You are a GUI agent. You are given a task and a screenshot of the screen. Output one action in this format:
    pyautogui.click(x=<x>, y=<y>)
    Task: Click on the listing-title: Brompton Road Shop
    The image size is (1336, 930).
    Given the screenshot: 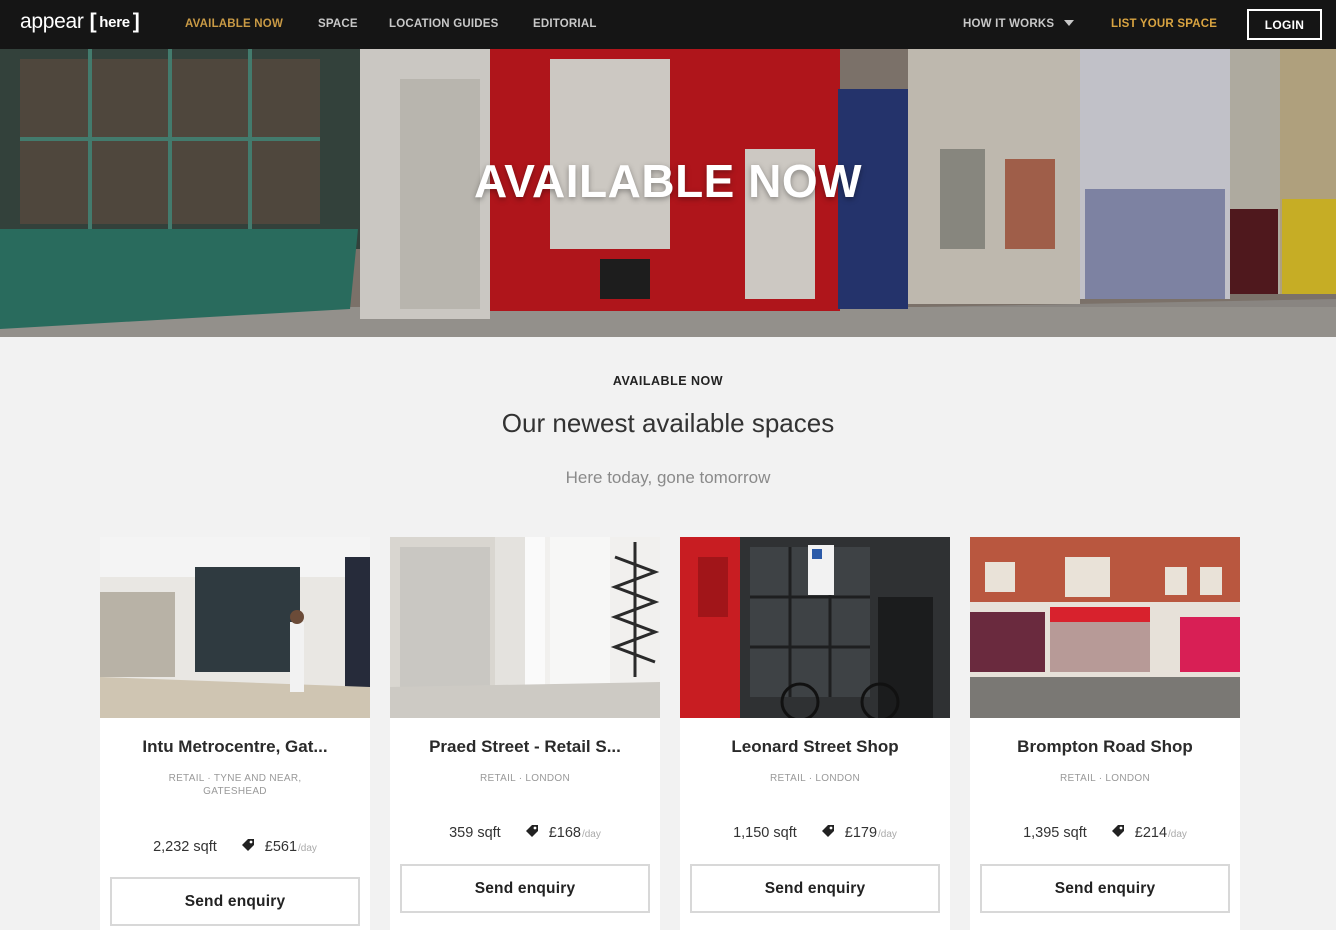 What is the action you would take?
    pyautogui.click(x=1105, y=747)
    